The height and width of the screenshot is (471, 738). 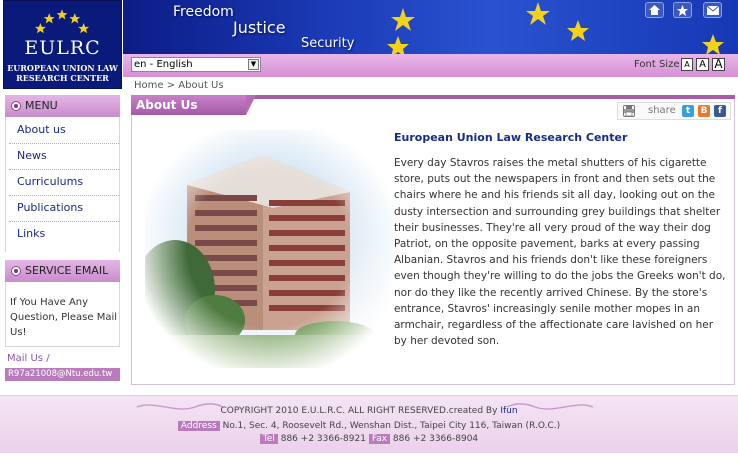 I want to click on font-size-small-button: A, so click(x=687, y=64).